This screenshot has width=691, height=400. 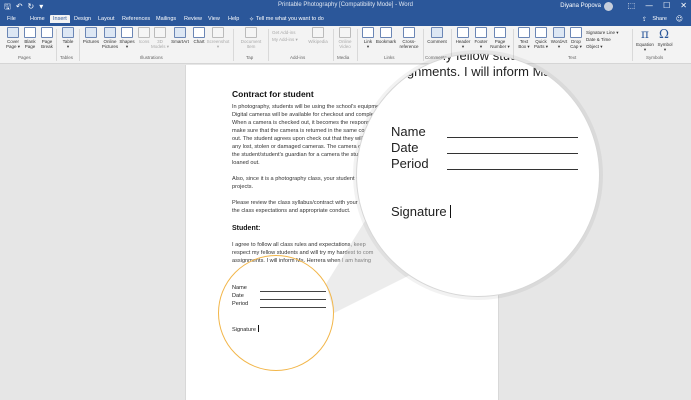 I want to click on magnifier-source-circle, so click(x=276, y=313).